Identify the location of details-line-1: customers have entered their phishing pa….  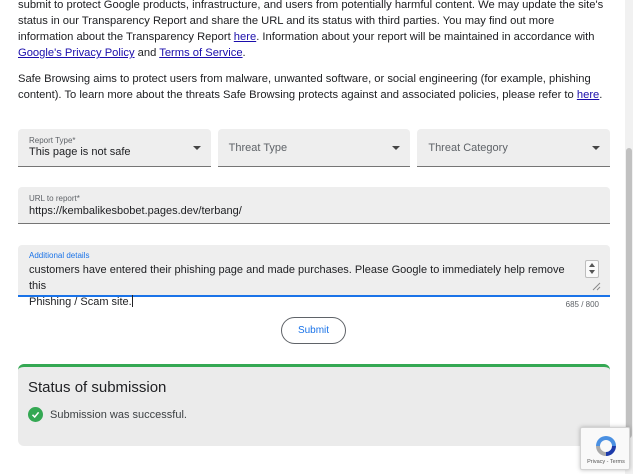
(297, 278).